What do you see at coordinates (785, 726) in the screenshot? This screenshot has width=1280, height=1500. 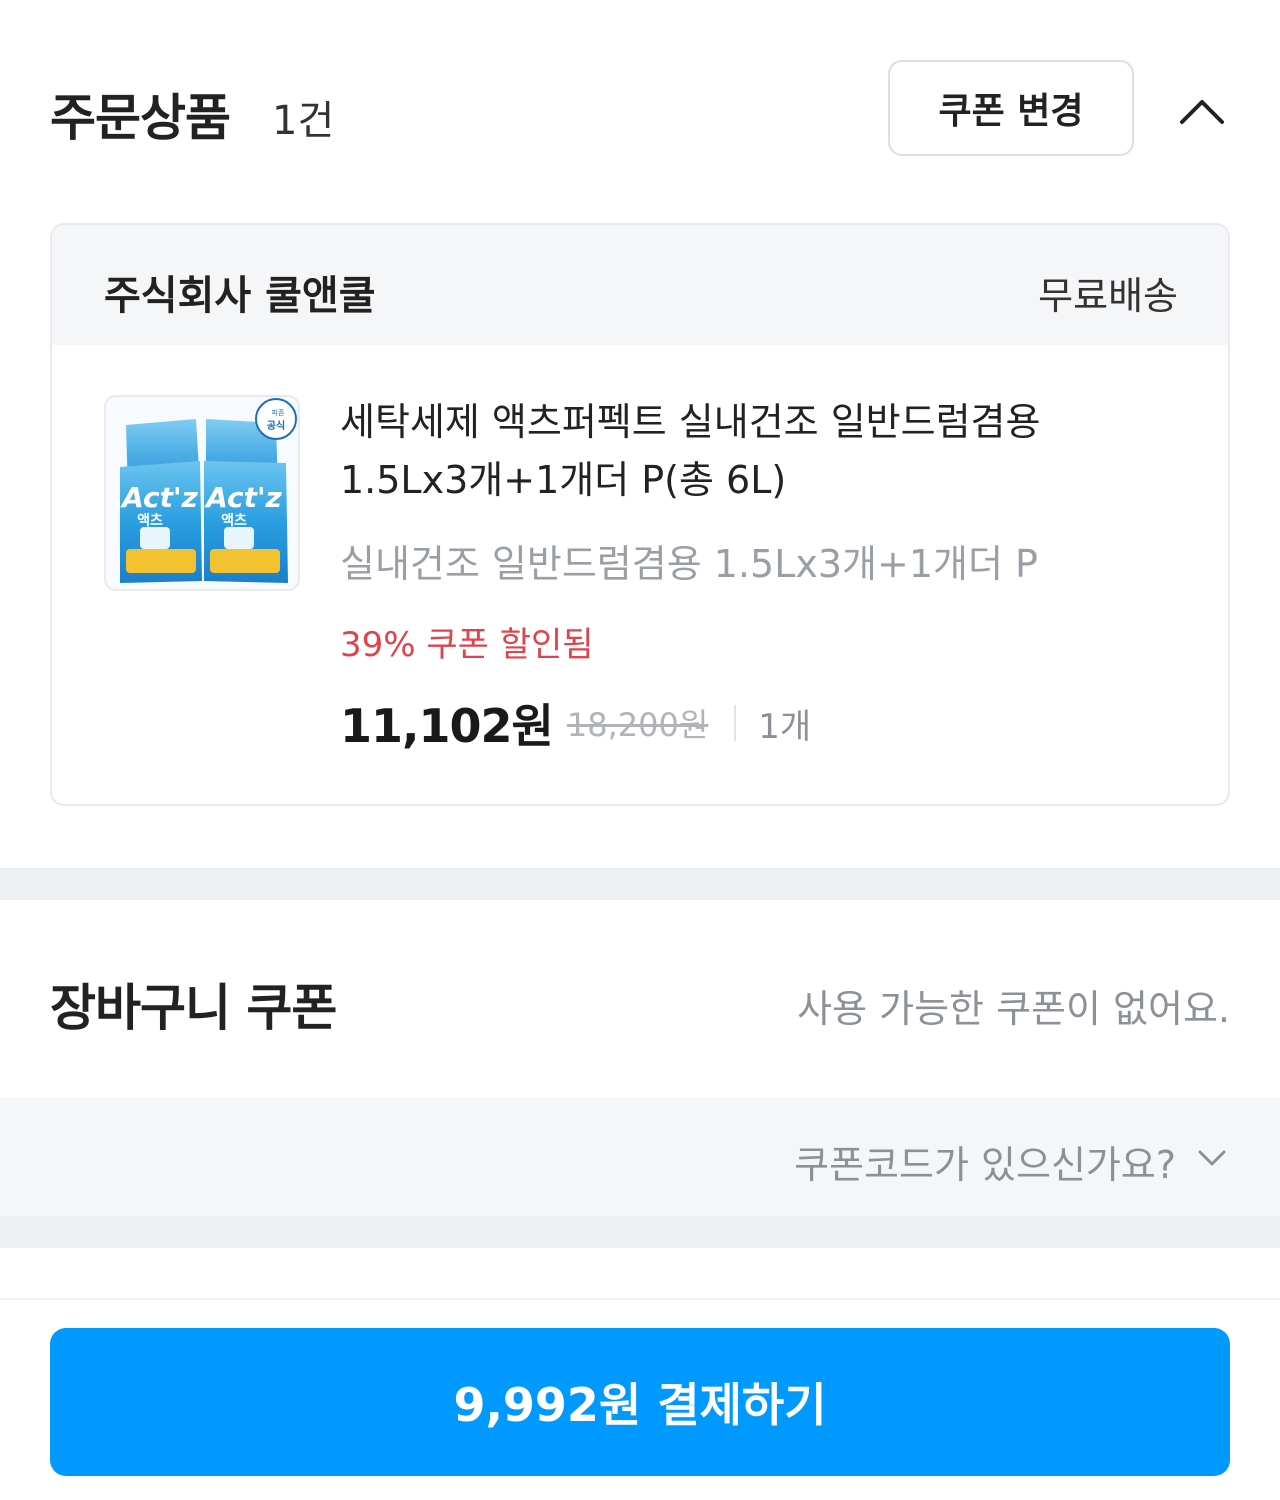 I see `quantity: 1개` at bounding box center [785, 726].